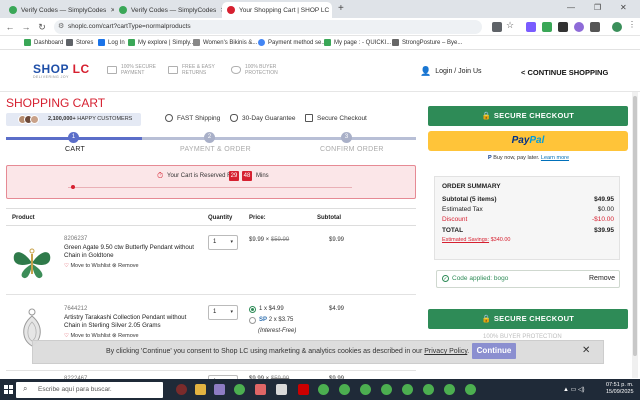 Image resolution: width=640 pixels, height=400 pixels. I want to click on paypal-button: PayPal, so click(528, 141).